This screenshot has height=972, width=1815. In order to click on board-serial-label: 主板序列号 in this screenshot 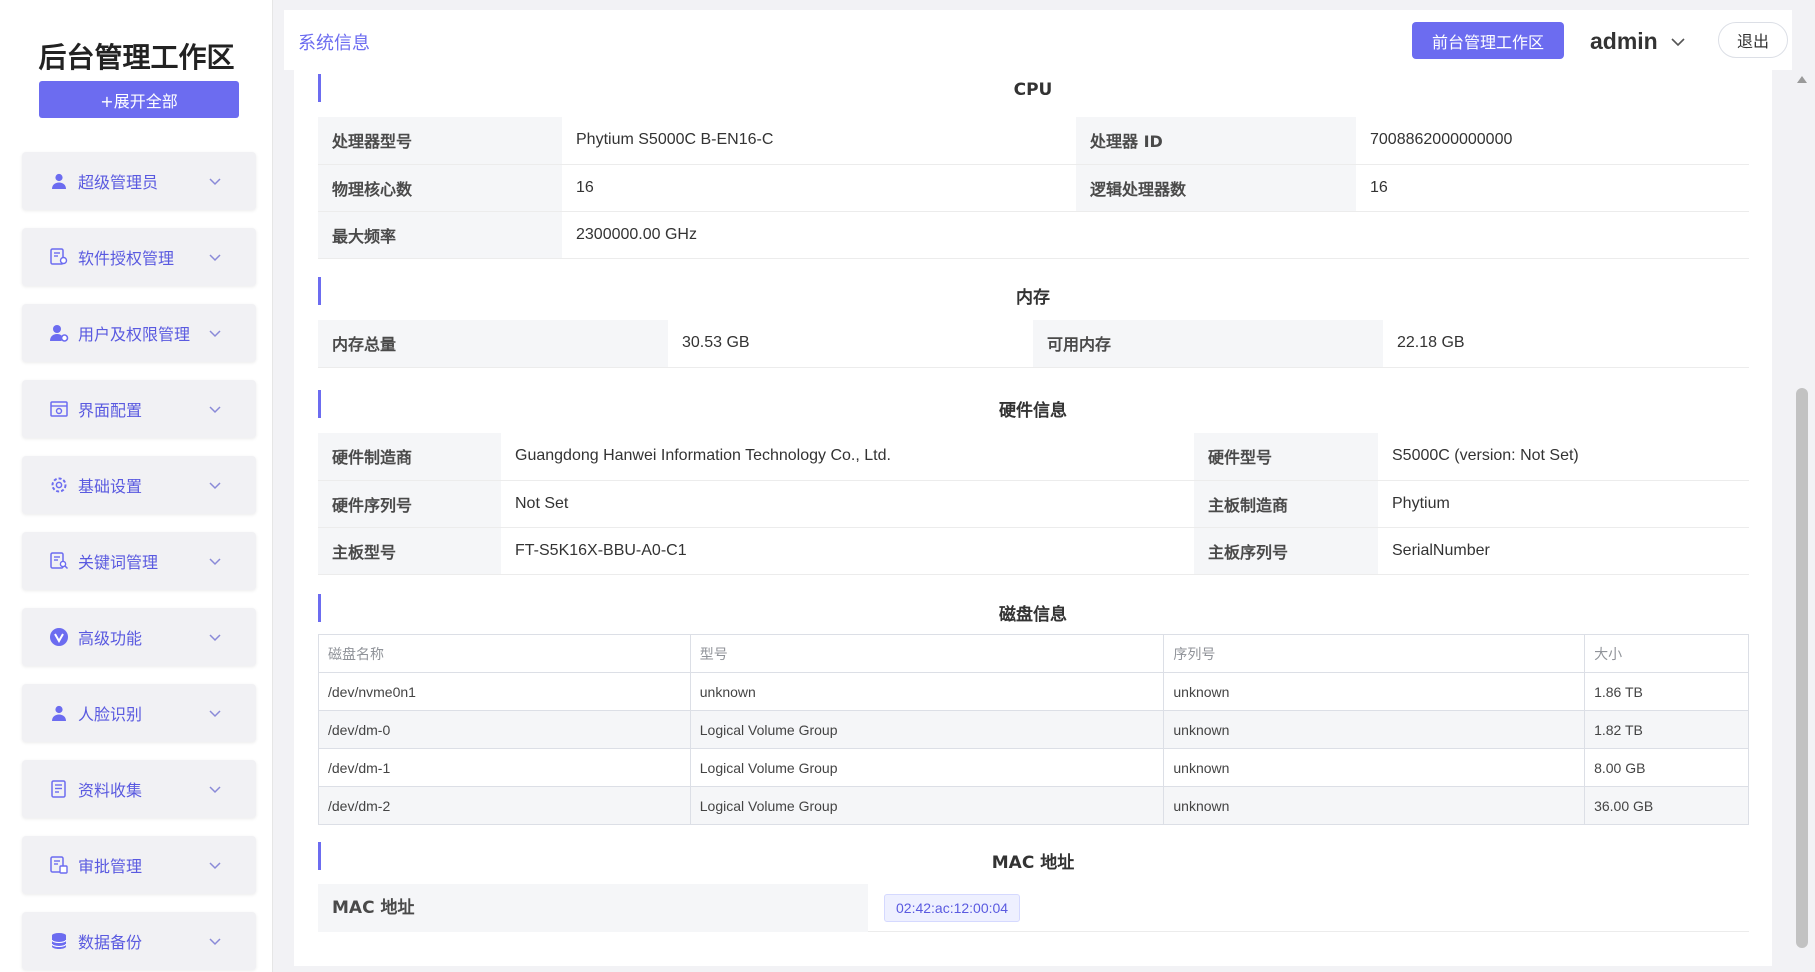, I will do `click(1286, 551)`.